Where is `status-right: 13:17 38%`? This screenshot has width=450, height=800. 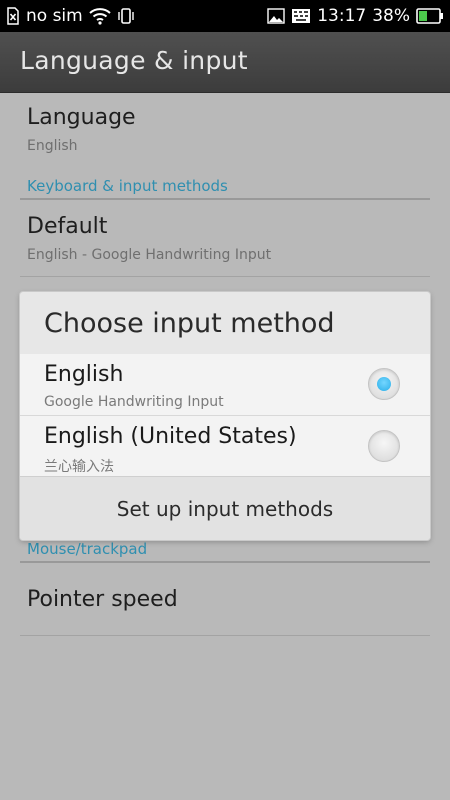 status-right: 13:17 38% is located at coordinates (355, 16).